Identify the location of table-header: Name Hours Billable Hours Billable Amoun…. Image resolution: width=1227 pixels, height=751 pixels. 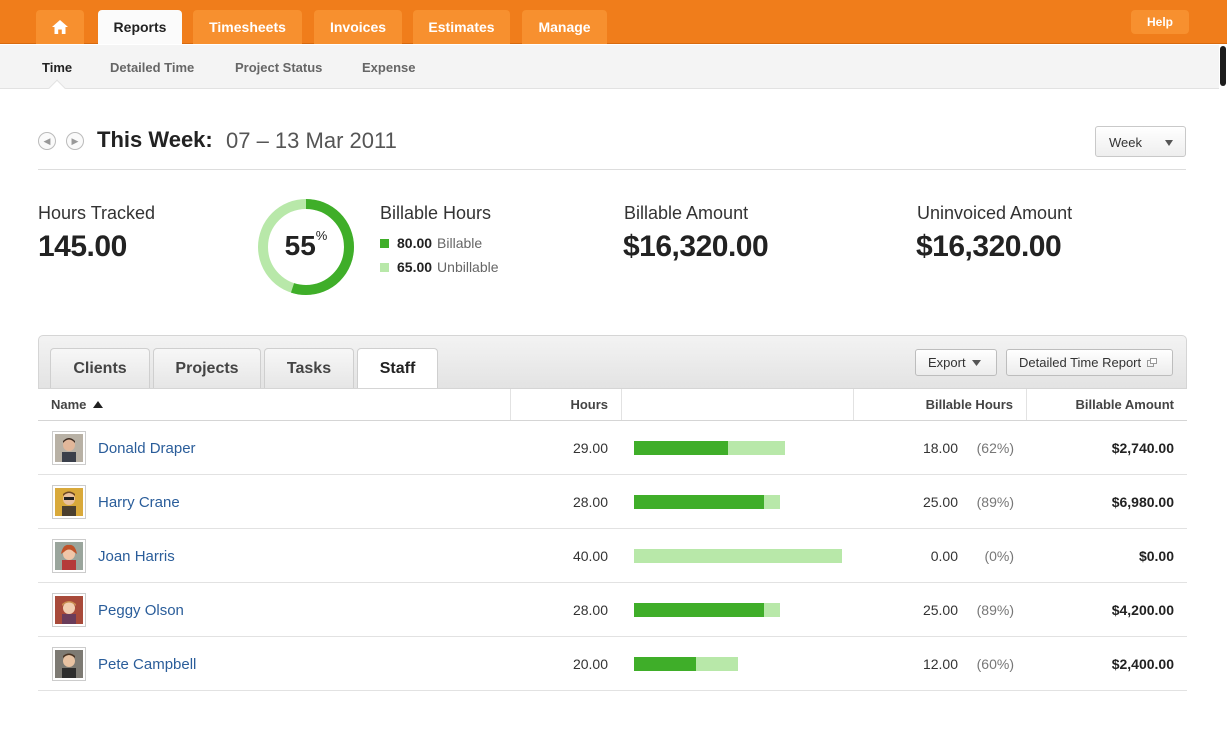
(612, 404).